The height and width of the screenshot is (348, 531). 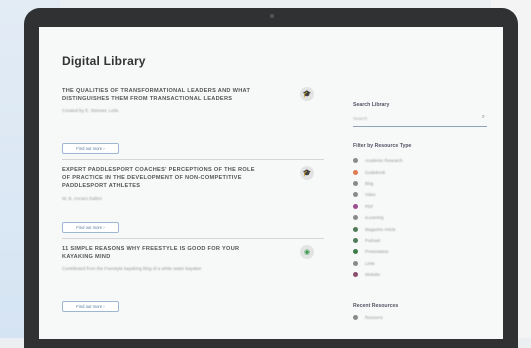 What do you see at coordinates (420, 240) in the screenshot?
I see `filter-item: Podcast` at bounding box center [420, 240].